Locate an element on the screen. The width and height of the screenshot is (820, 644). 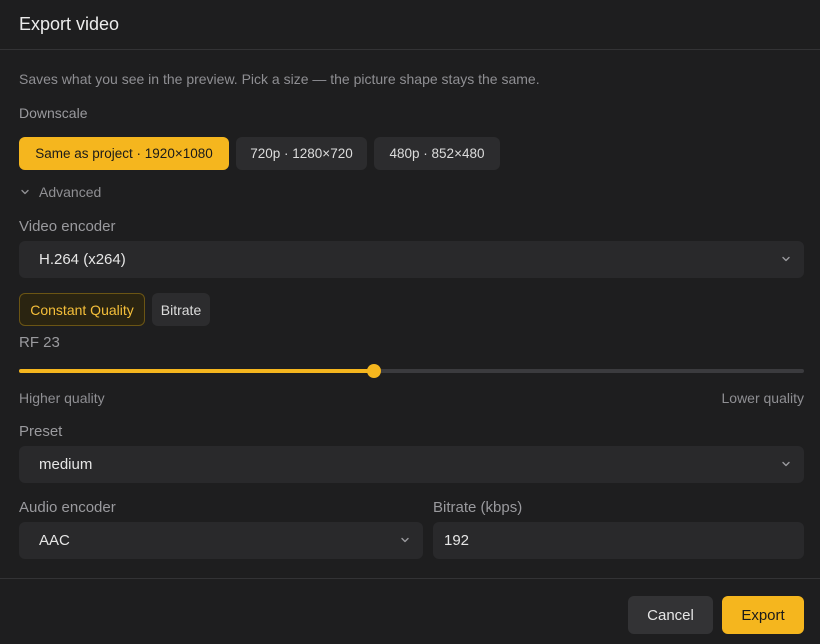
advanced-toggle: Advanced is located at coordinates (60, 192).